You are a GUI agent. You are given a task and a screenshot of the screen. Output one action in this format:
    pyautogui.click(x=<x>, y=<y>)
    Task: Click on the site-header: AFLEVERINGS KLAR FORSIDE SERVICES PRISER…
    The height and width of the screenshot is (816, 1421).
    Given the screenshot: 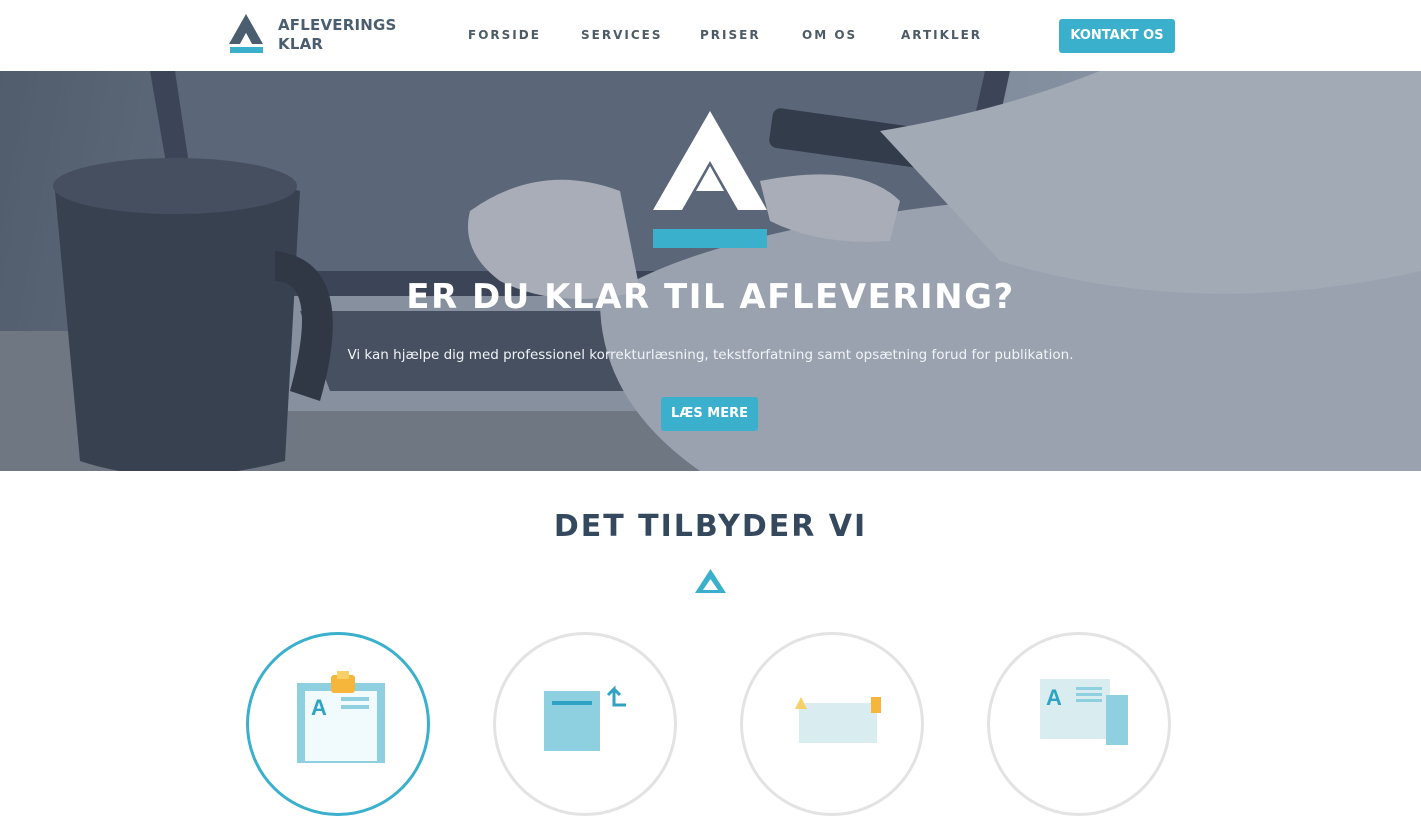 What is the action you would take?
    pyautogui.click(x=710, y=35)
    